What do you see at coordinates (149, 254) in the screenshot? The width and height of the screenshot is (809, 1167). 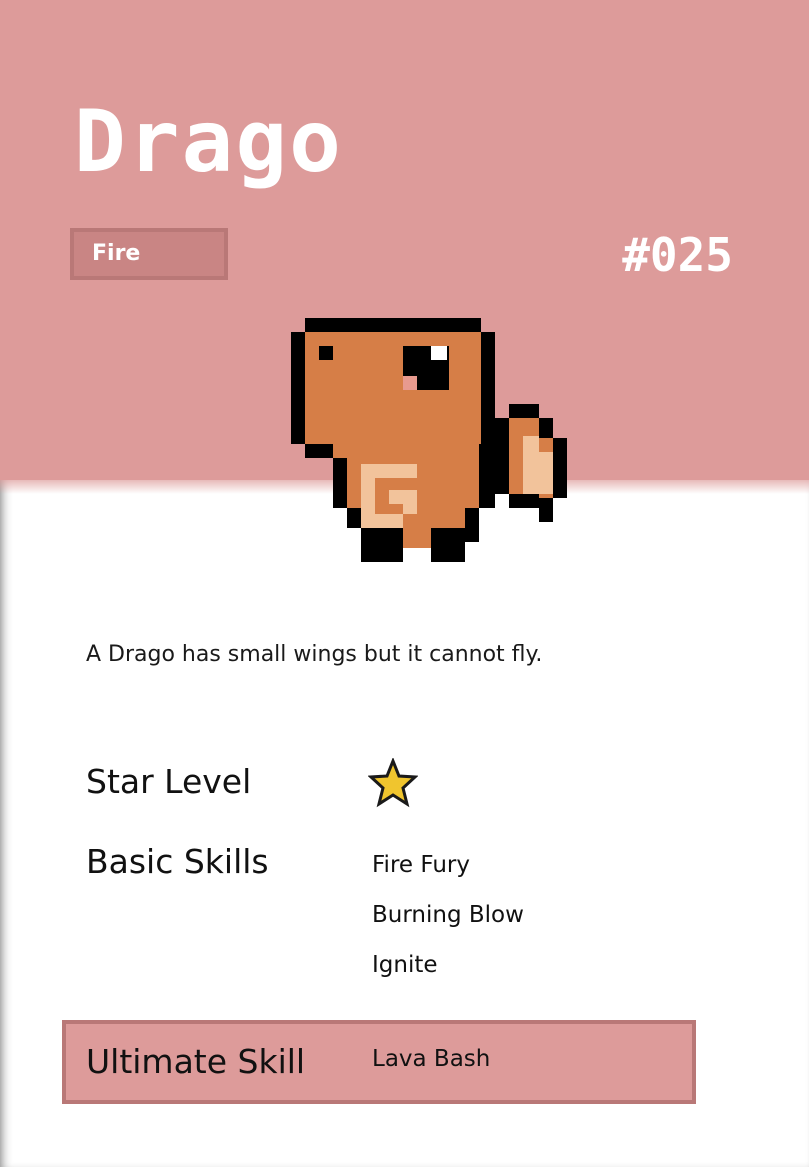 I see `type-badge: Fire` at bounding box center [149, 254].